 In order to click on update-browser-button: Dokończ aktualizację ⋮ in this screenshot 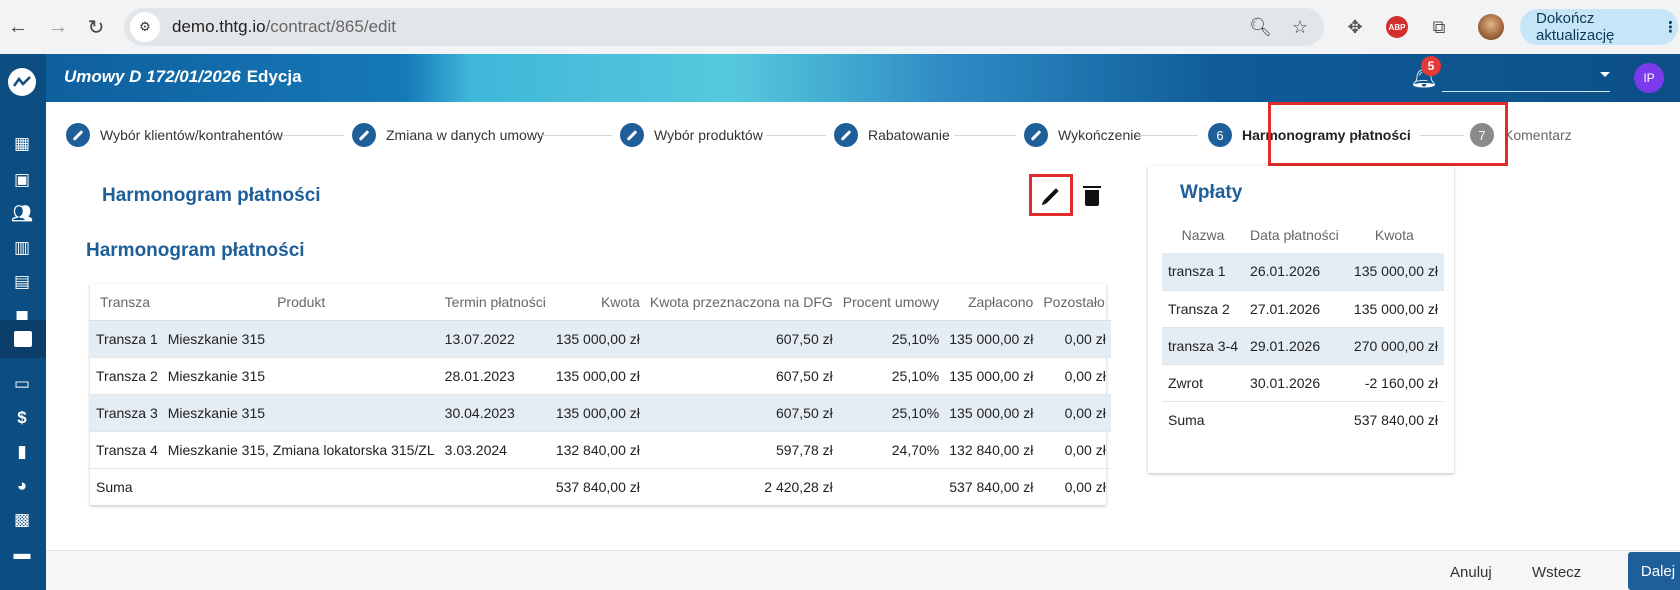, I will do `click(1599, 27)`.